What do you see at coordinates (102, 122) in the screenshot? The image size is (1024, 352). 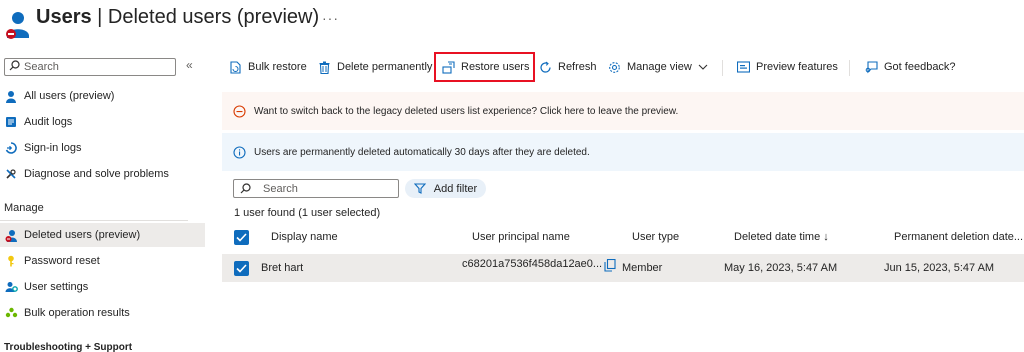 I see `sidebar-item-audit-logs: Audit logs` at bounding box center [102, 122].